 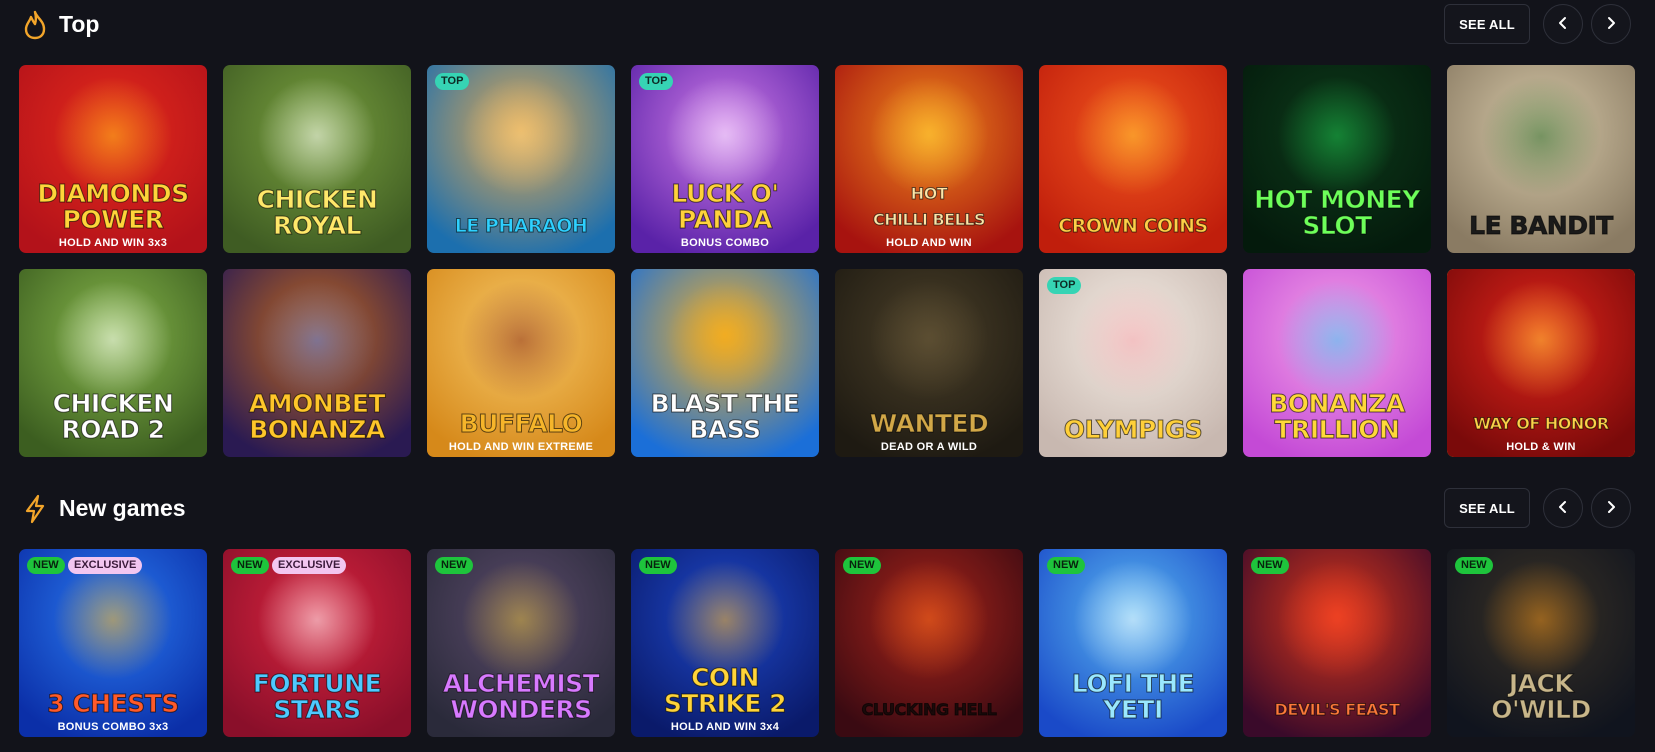 What do you see at coordinates (1541, 447) in the screenshot?
I see `game-subtitle: HOLD & WIN` at bounding box center [1541, 447].